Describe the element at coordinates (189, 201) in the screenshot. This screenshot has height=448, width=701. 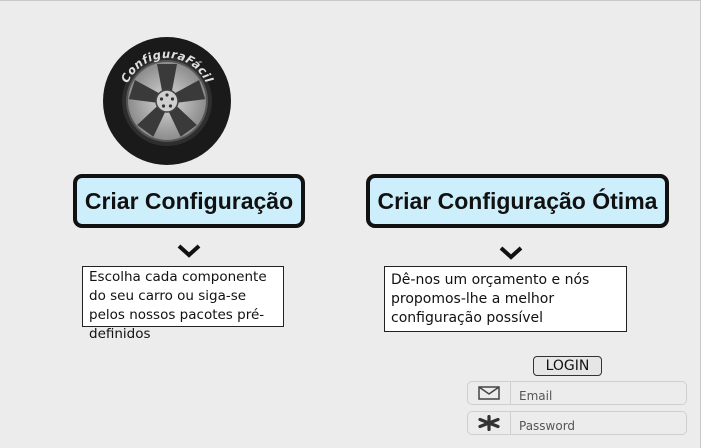
I see `create-configuration-button: Criar Configuração` at that location.